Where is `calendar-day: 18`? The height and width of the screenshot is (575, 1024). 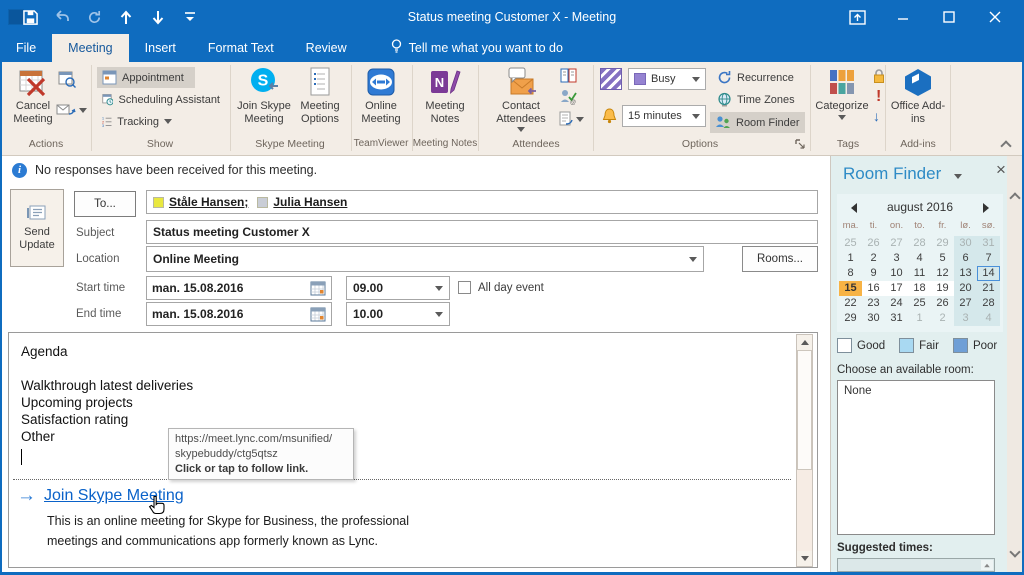
calendar-day: 18 is located at coordinates (919, 288).